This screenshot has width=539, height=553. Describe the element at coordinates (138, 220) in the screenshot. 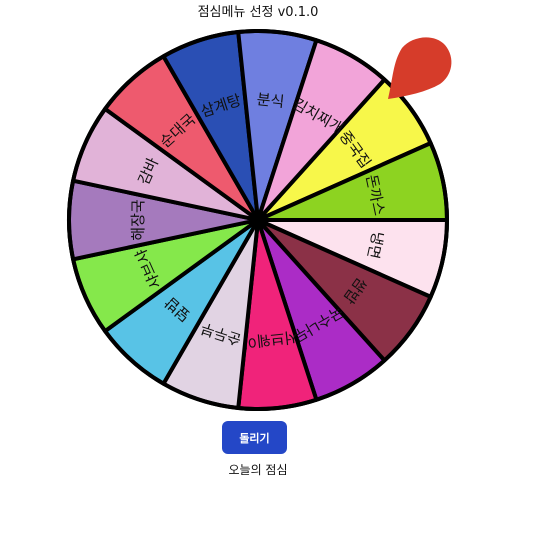

I see `wheel-segment-label: 해장국` at that location.